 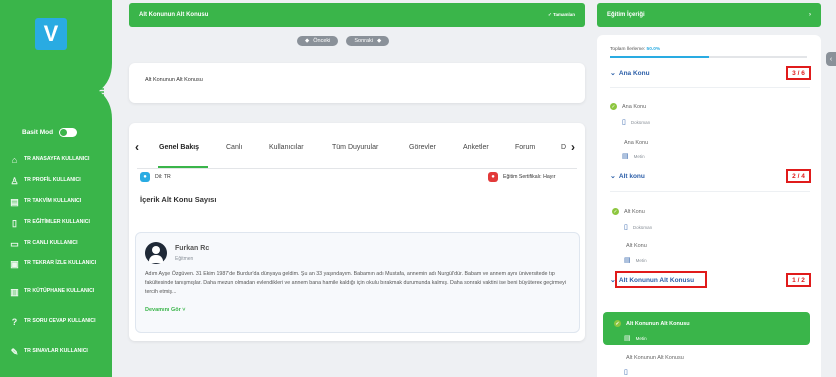 What do you see at coordinates (628, 106) in the screenshot?
I see `content-item: ✓ Ana Konu` at bounding box center [628, 106].